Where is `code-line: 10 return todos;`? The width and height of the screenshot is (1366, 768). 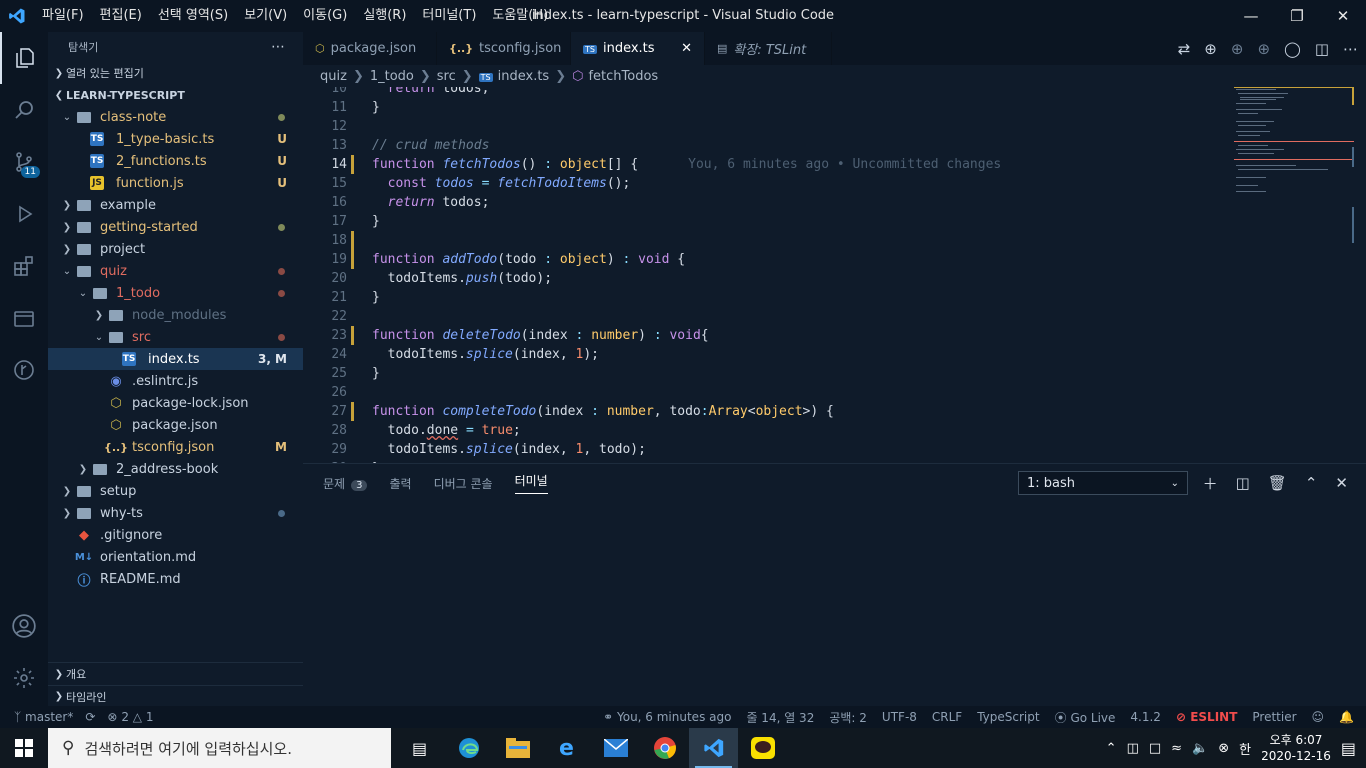 code-line: 10 return todos; is located at coordinates (834, 92).